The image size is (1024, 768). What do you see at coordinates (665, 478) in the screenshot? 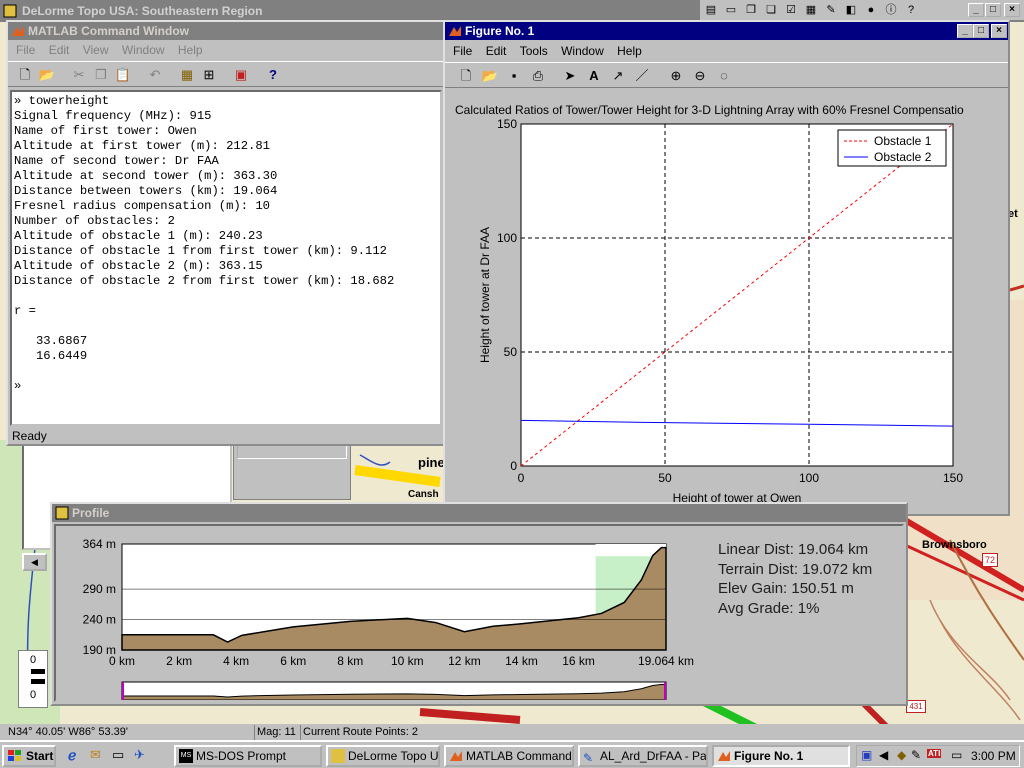
I see `x-tick-label: 50` at bounding box center [665, 478].